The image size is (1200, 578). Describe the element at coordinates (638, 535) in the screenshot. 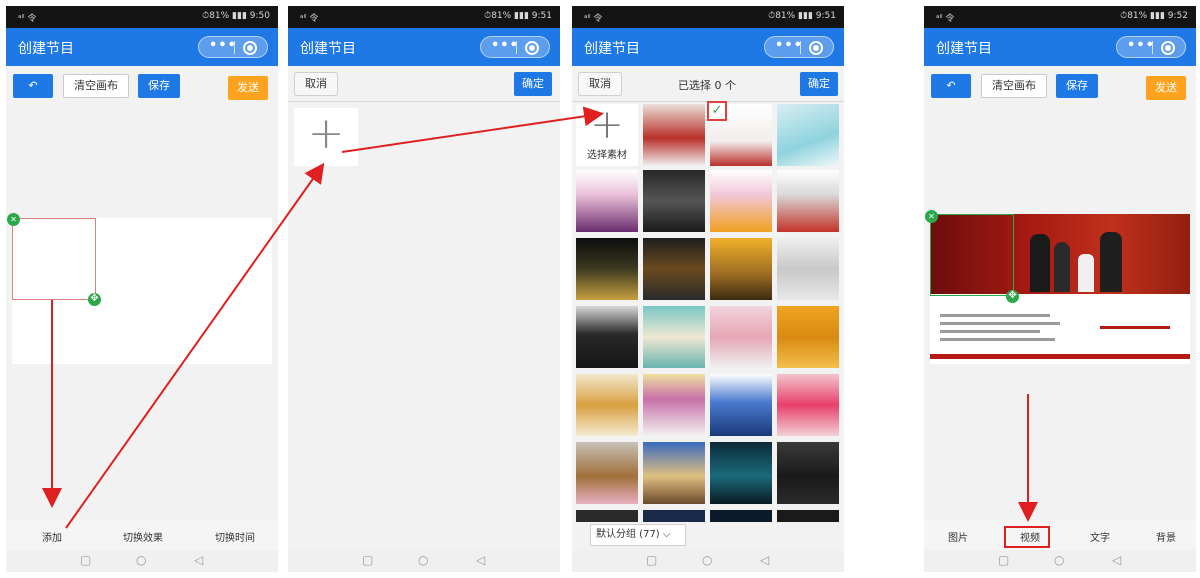

I see `group-dropdown: 默认分组 (77) ⌵` at that location.